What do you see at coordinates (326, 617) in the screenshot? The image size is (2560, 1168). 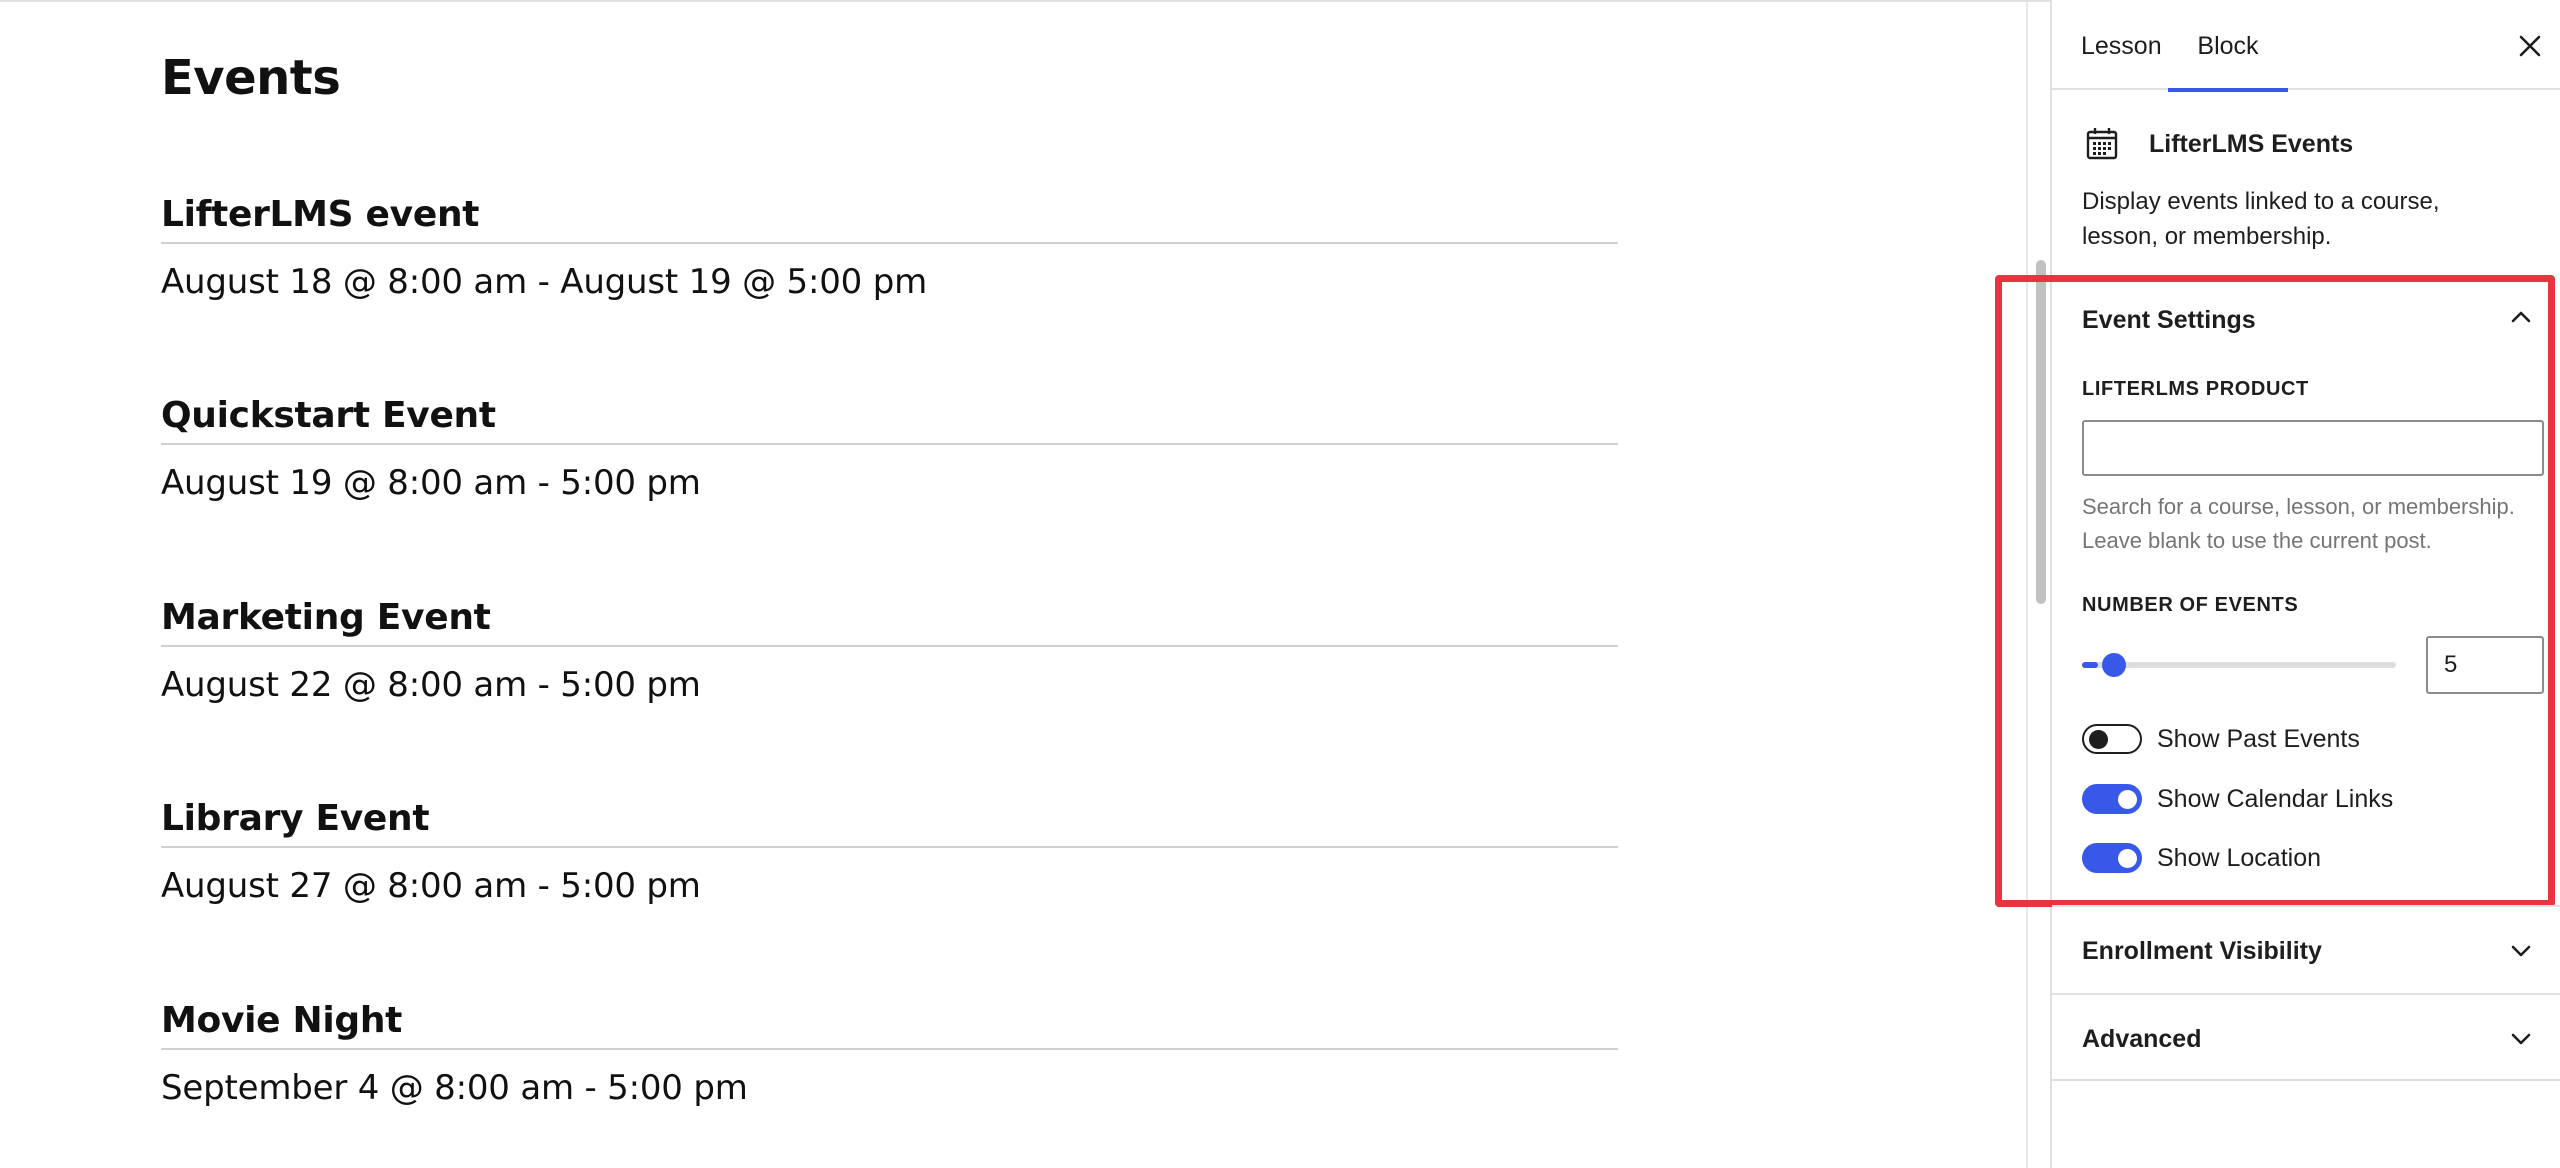 I see `event-title: Marketing Event` at bounding box center [326, 617].